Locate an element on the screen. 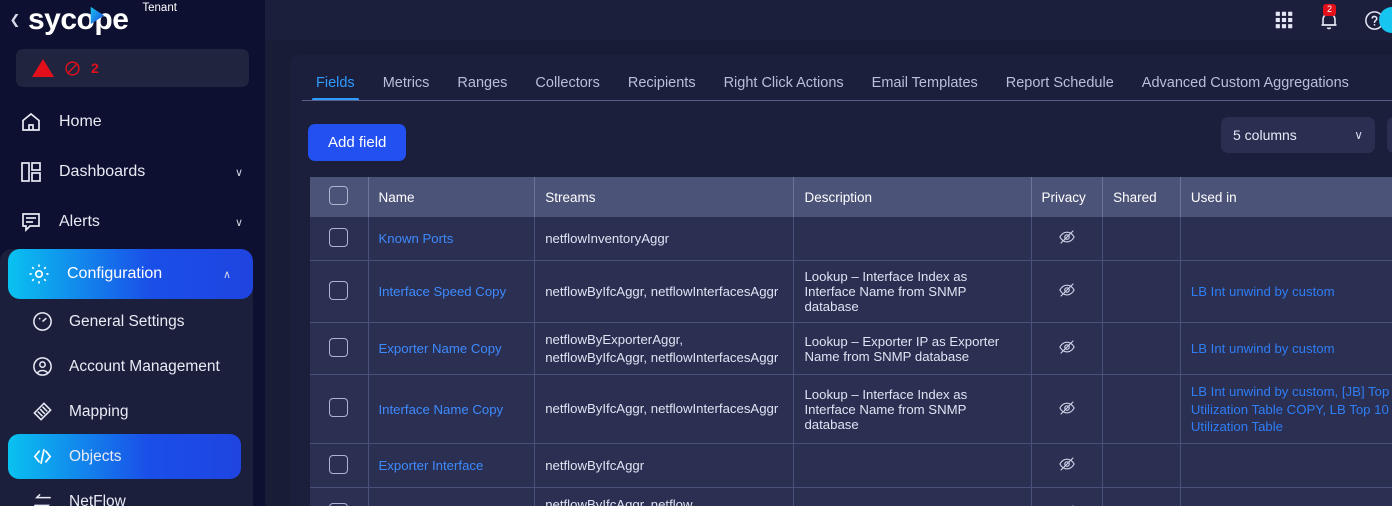  bell-icon: 2 is located at coordinates (1329, 18).